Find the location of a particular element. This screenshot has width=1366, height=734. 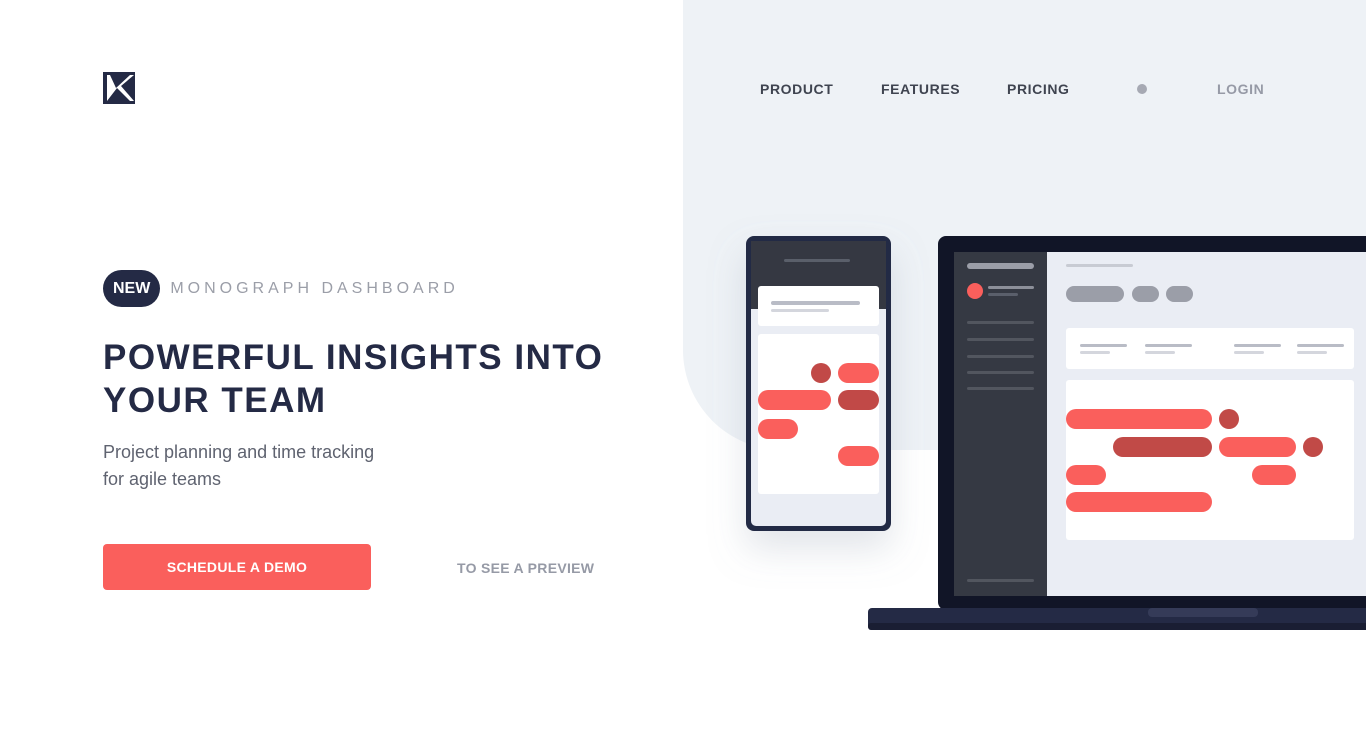

nav-item-product: PRODUCT is located at coordinates (796, 89).